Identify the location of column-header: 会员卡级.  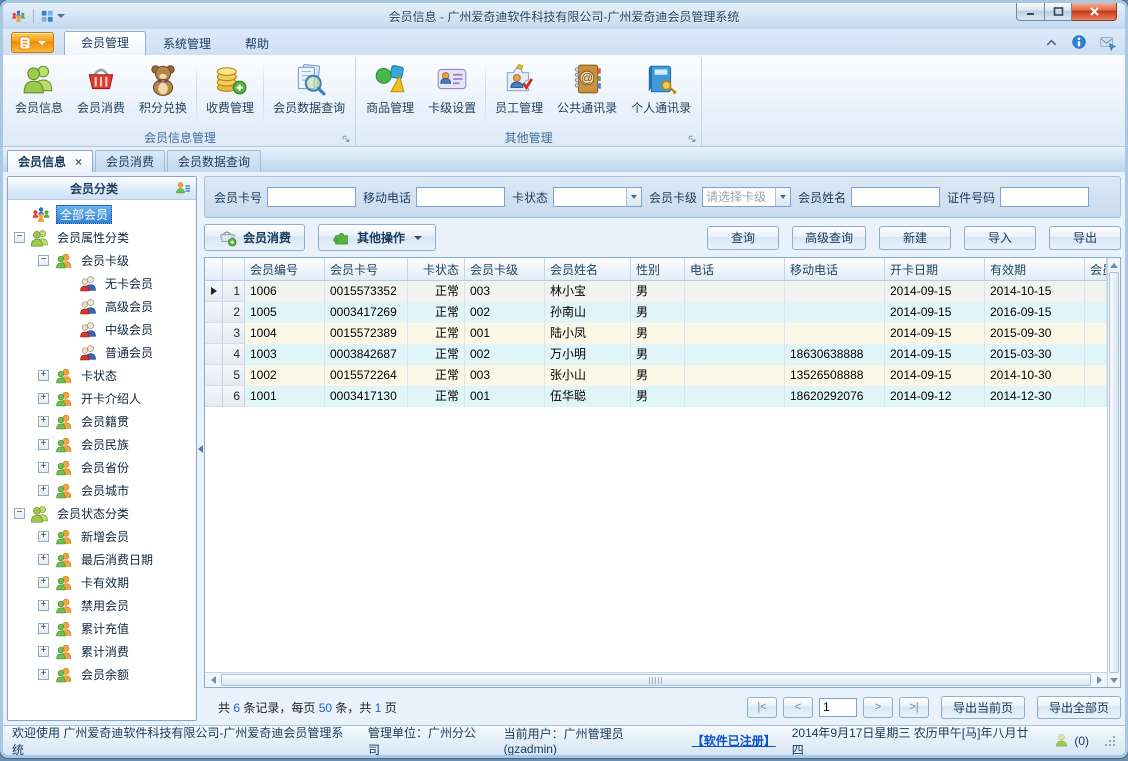
(505, 269).